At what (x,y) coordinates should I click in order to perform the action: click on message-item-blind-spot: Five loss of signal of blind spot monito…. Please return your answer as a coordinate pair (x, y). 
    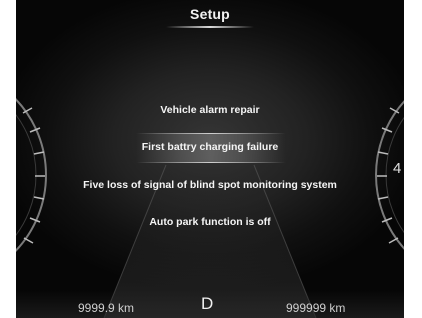
    Looking at the image, I should click on (210, 185).